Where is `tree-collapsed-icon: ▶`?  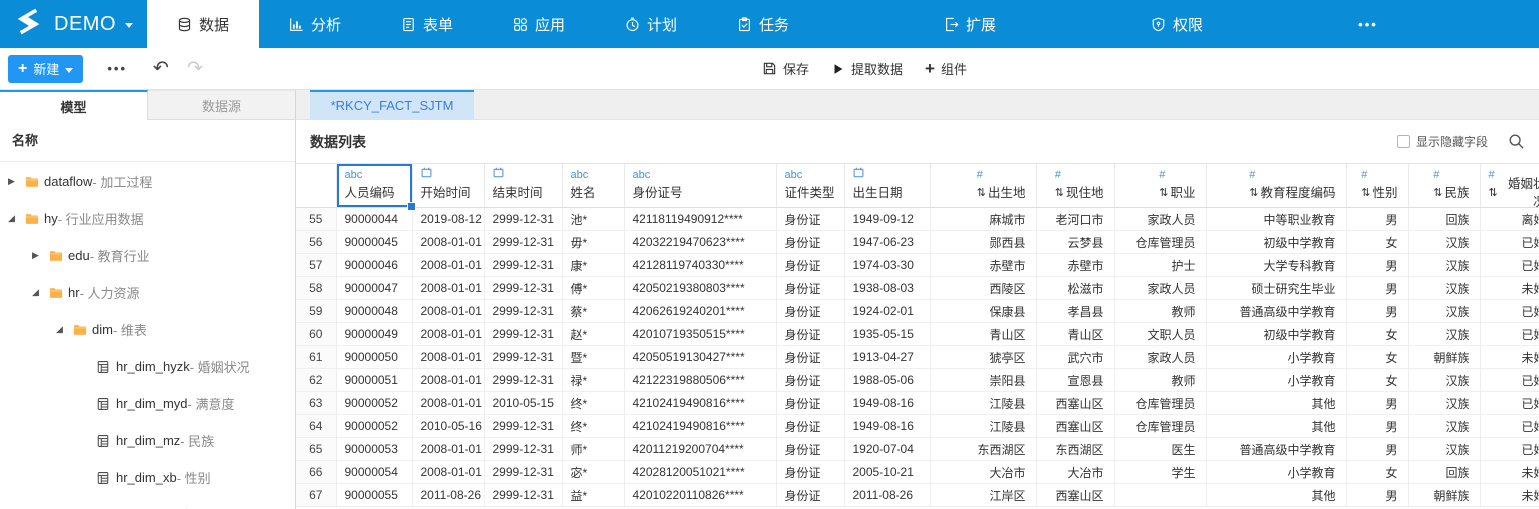 tree-collapsed-icon: ▶ is located at coordinates (16, 181).